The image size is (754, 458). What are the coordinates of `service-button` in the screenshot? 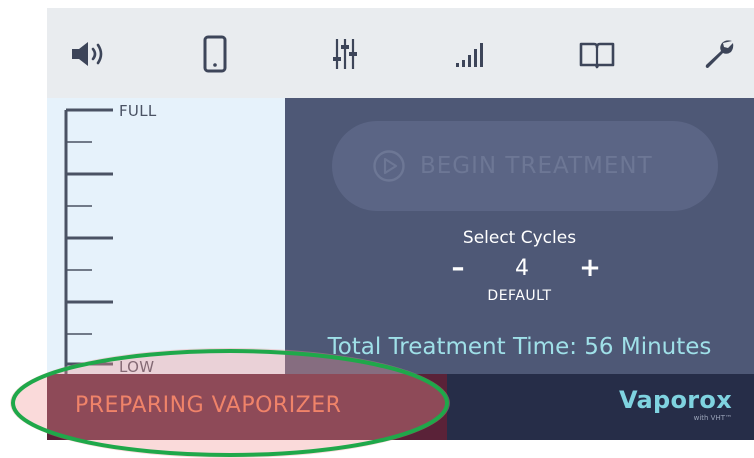 It's located at (719, 54).